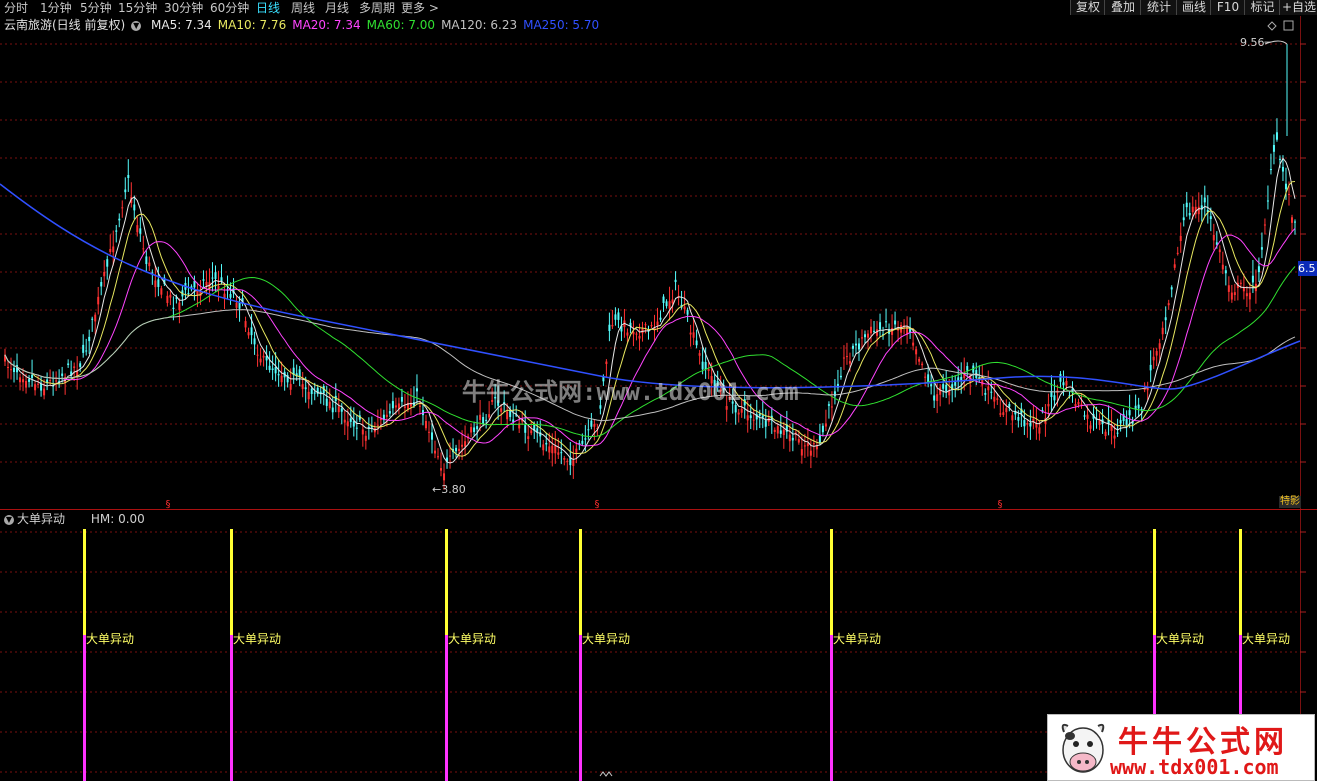 Image resolution: width=1317 pixels, height=781 pixels. What do you see at coordinates (64, 25) in the screenshot?
I see `stock-title: 云南旅游(日线 前复权)` at bounding box center [64, 25].